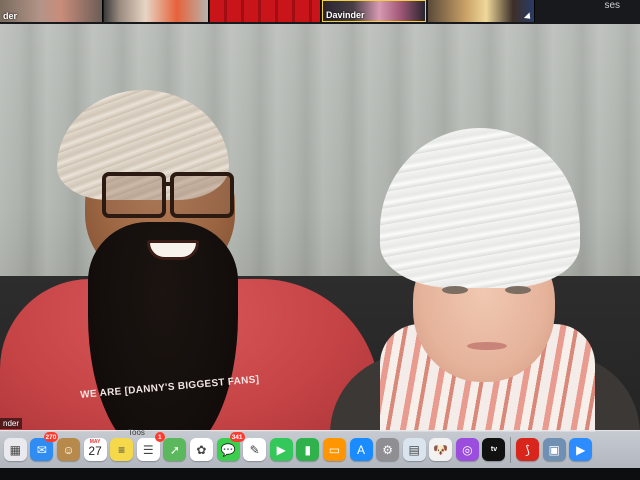 This screenshot has height=480, width=640. I want to click on participant-name: Davinder, so click(345, 15).